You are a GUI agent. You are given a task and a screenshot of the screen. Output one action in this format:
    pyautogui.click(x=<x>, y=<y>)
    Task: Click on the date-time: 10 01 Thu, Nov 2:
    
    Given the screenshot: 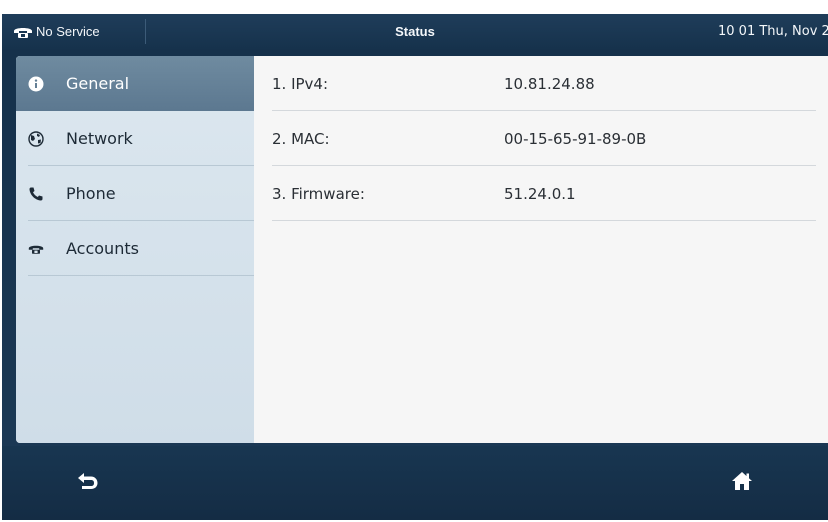 What is the action you would take?
    pyautogui.click(x=773, y=31)
    